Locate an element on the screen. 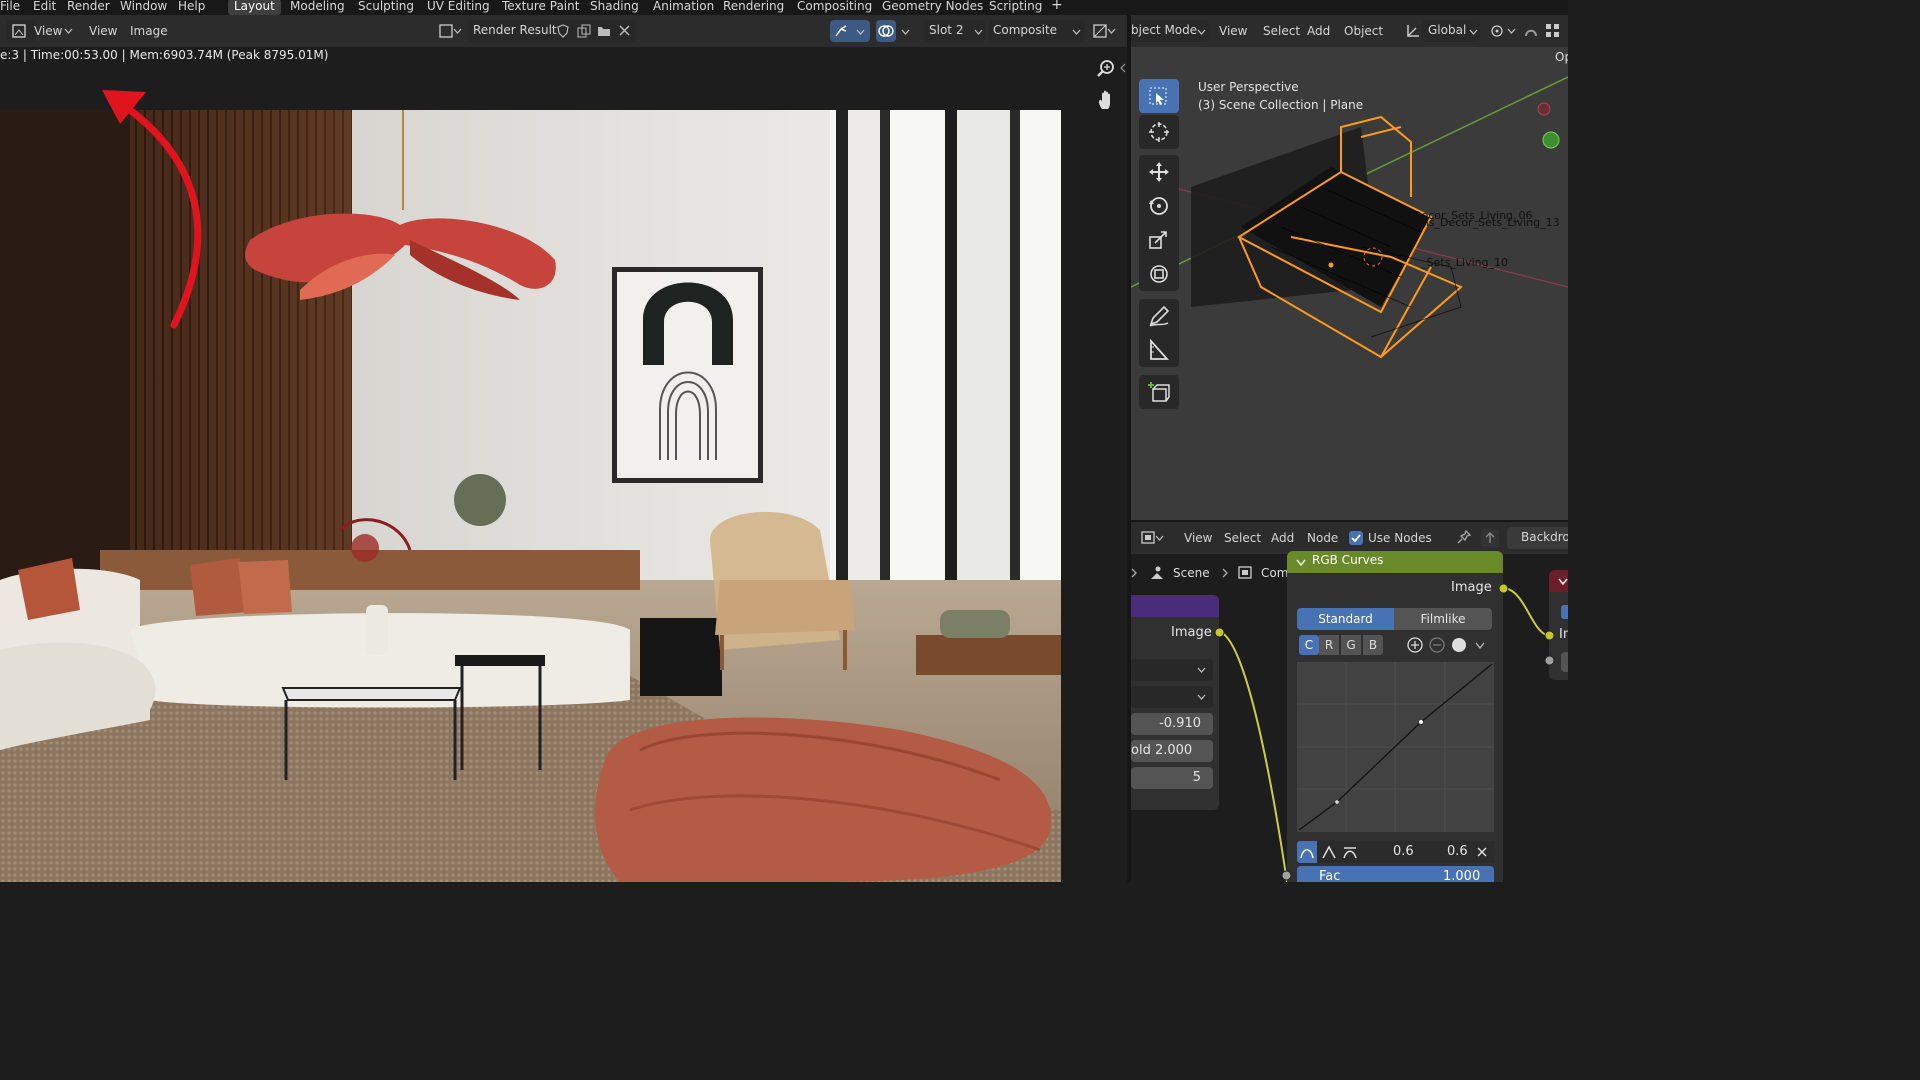 The height and width of the screenshot is (1080, 1920). pivot-point-icon is located at coordinates (1503, 31).